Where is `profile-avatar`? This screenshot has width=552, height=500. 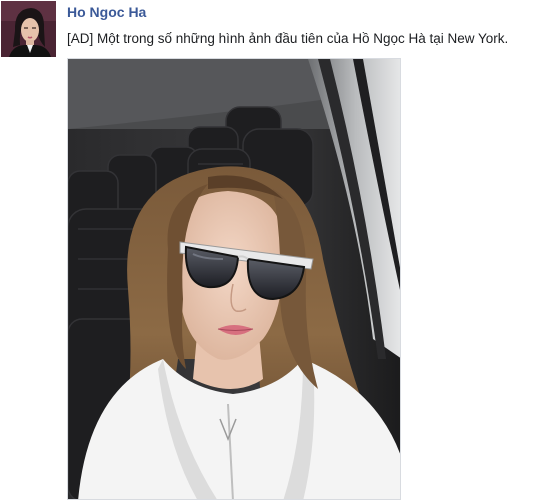
profile-avatar is located at coordinates (28, 29).